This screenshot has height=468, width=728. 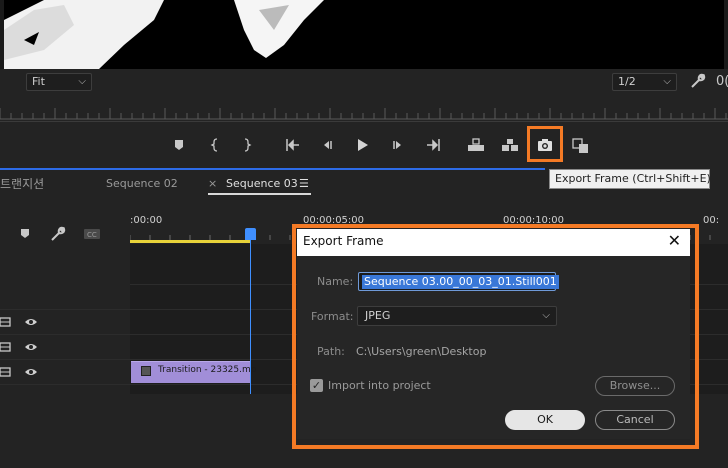 I want to click on playhead-line, so click(x=250, y=311).